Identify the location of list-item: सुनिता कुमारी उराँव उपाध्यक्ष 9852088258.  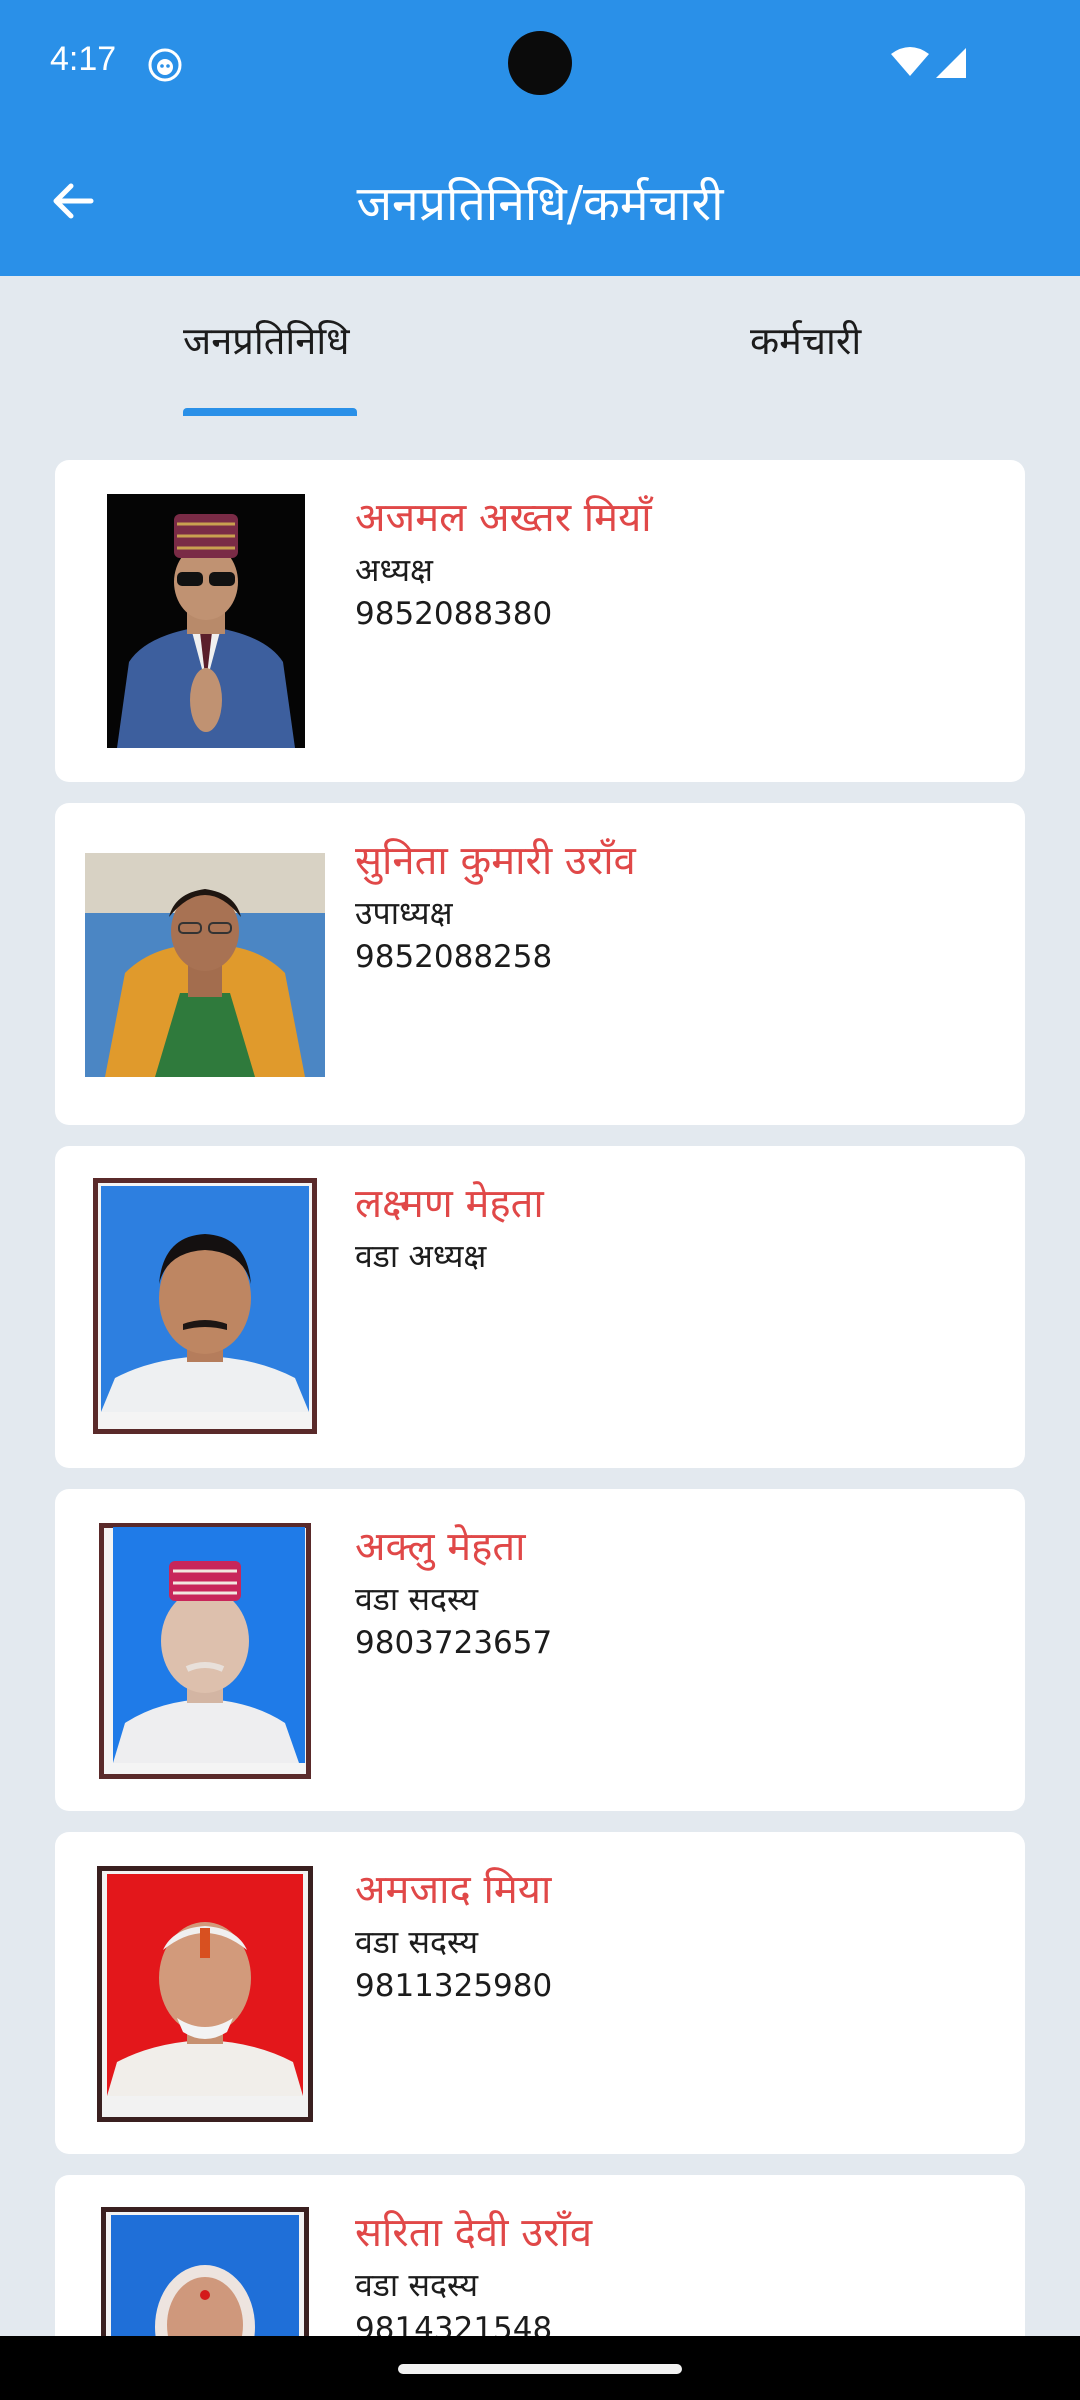
(540, 964).